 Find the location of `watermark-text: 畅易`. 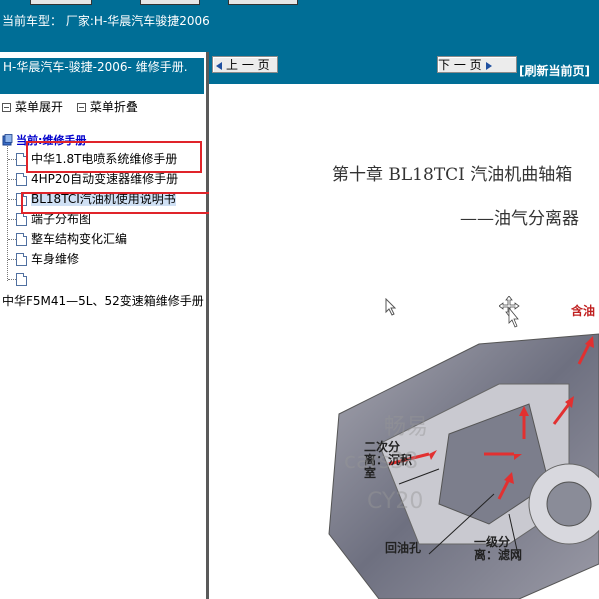

watermark-text: 畅易 is located at coordinates (406, 427).